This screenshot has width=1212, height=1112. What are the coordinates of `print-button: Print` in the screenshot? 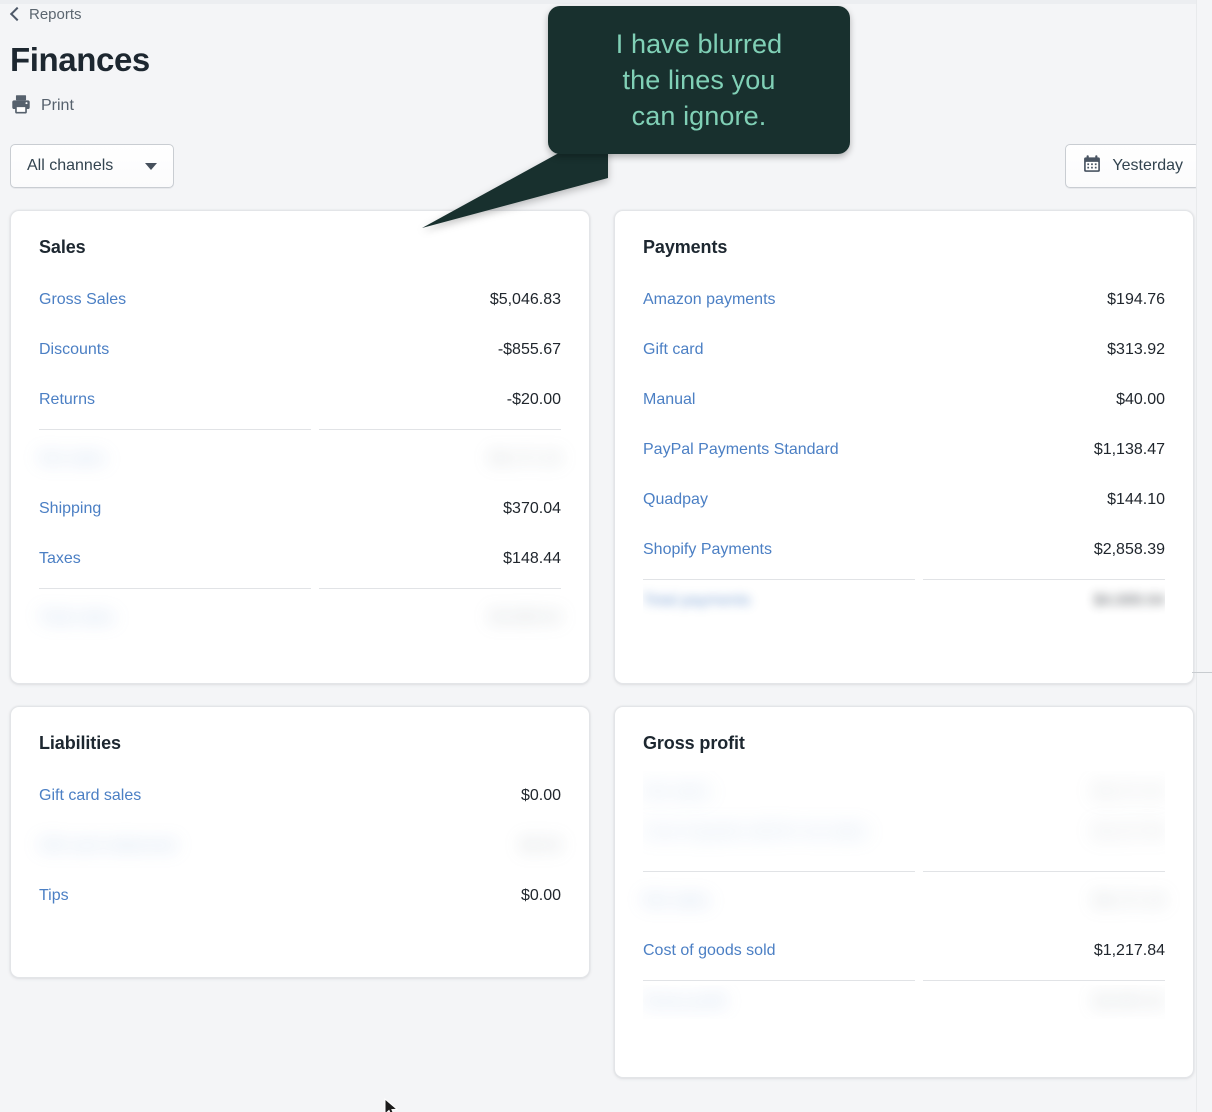 It's located at (53, 106).